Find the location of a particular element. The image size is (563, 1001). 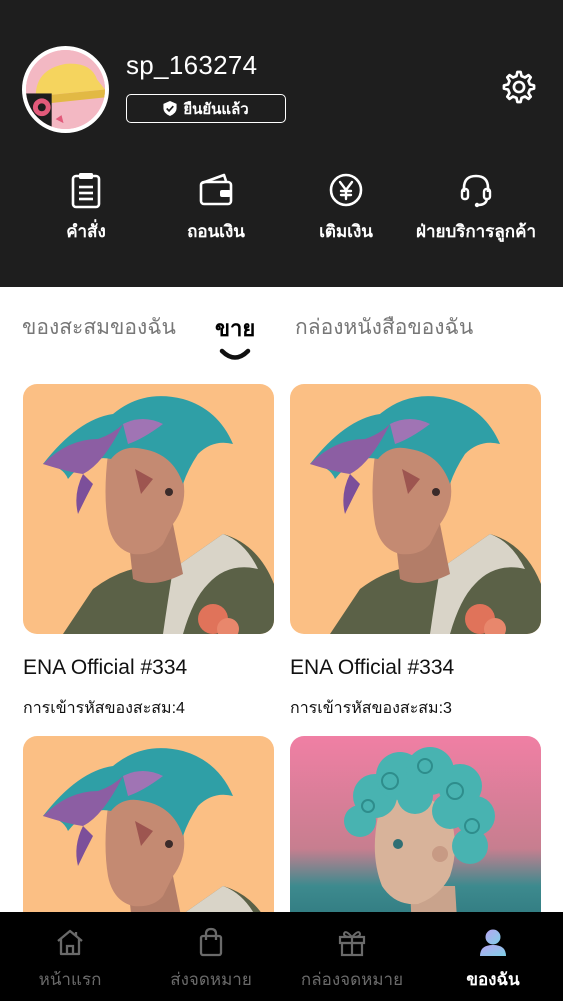

collectible-code-count: การเข้ารหัสของสะสม:3 is located at coordinates (371, 708).